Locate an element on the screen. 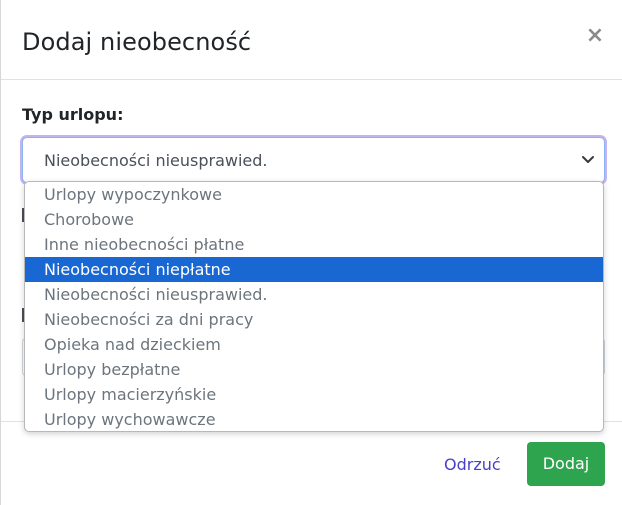 The width and height of the screenshot is (622, 505). modal-title: Dodaj nieobecność is located at coordinates (137, 42).